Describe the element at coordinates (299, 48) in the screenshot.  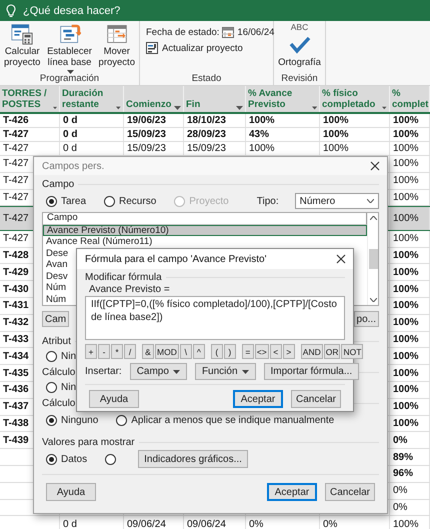
I see `ribbon-button: ABC Ortografía` at that location.